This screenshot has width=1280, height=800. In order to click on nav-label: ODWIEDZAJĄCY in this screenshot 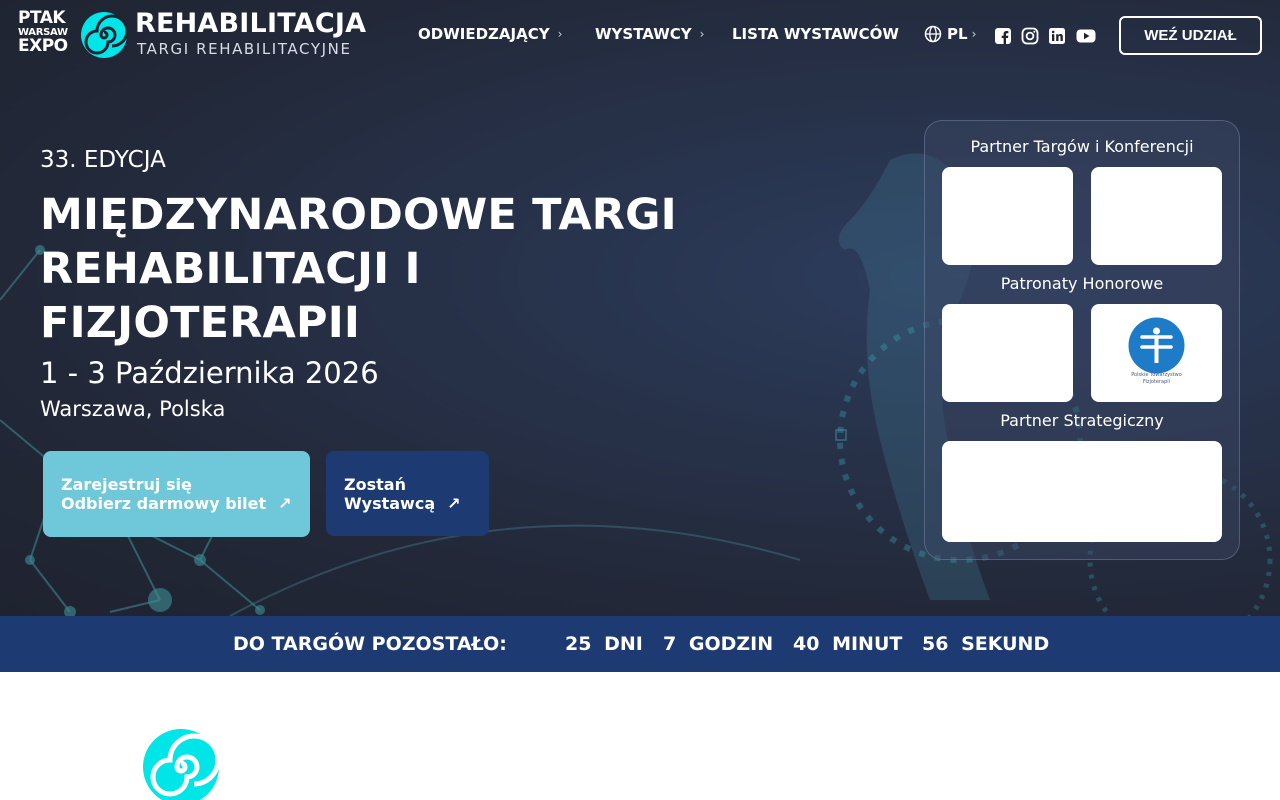, I will do `click(484, 34)`.